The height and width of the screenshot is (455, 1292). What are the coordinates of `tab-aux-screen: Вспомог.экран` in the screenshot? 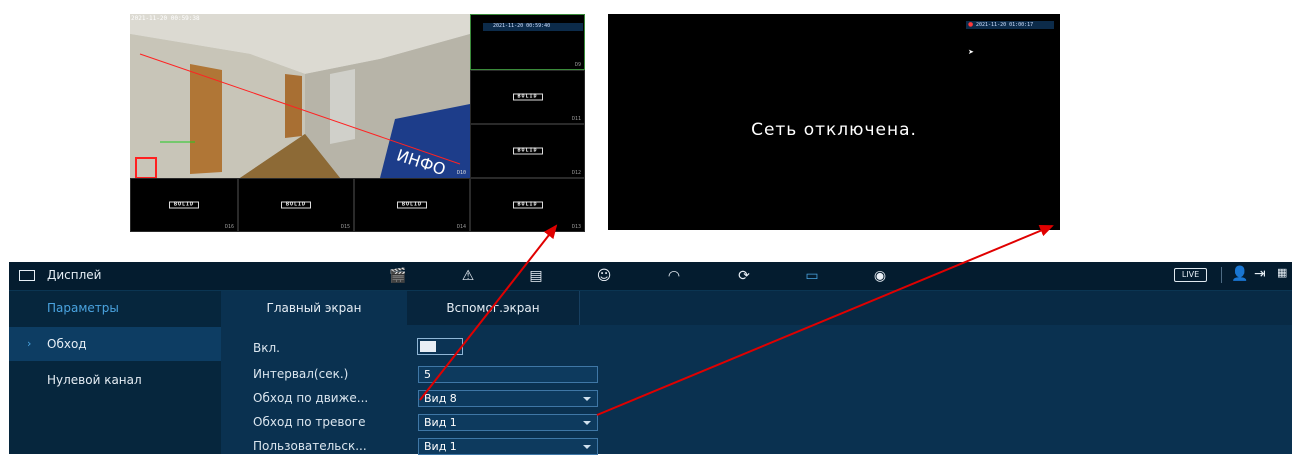 It's located at (493, 308).